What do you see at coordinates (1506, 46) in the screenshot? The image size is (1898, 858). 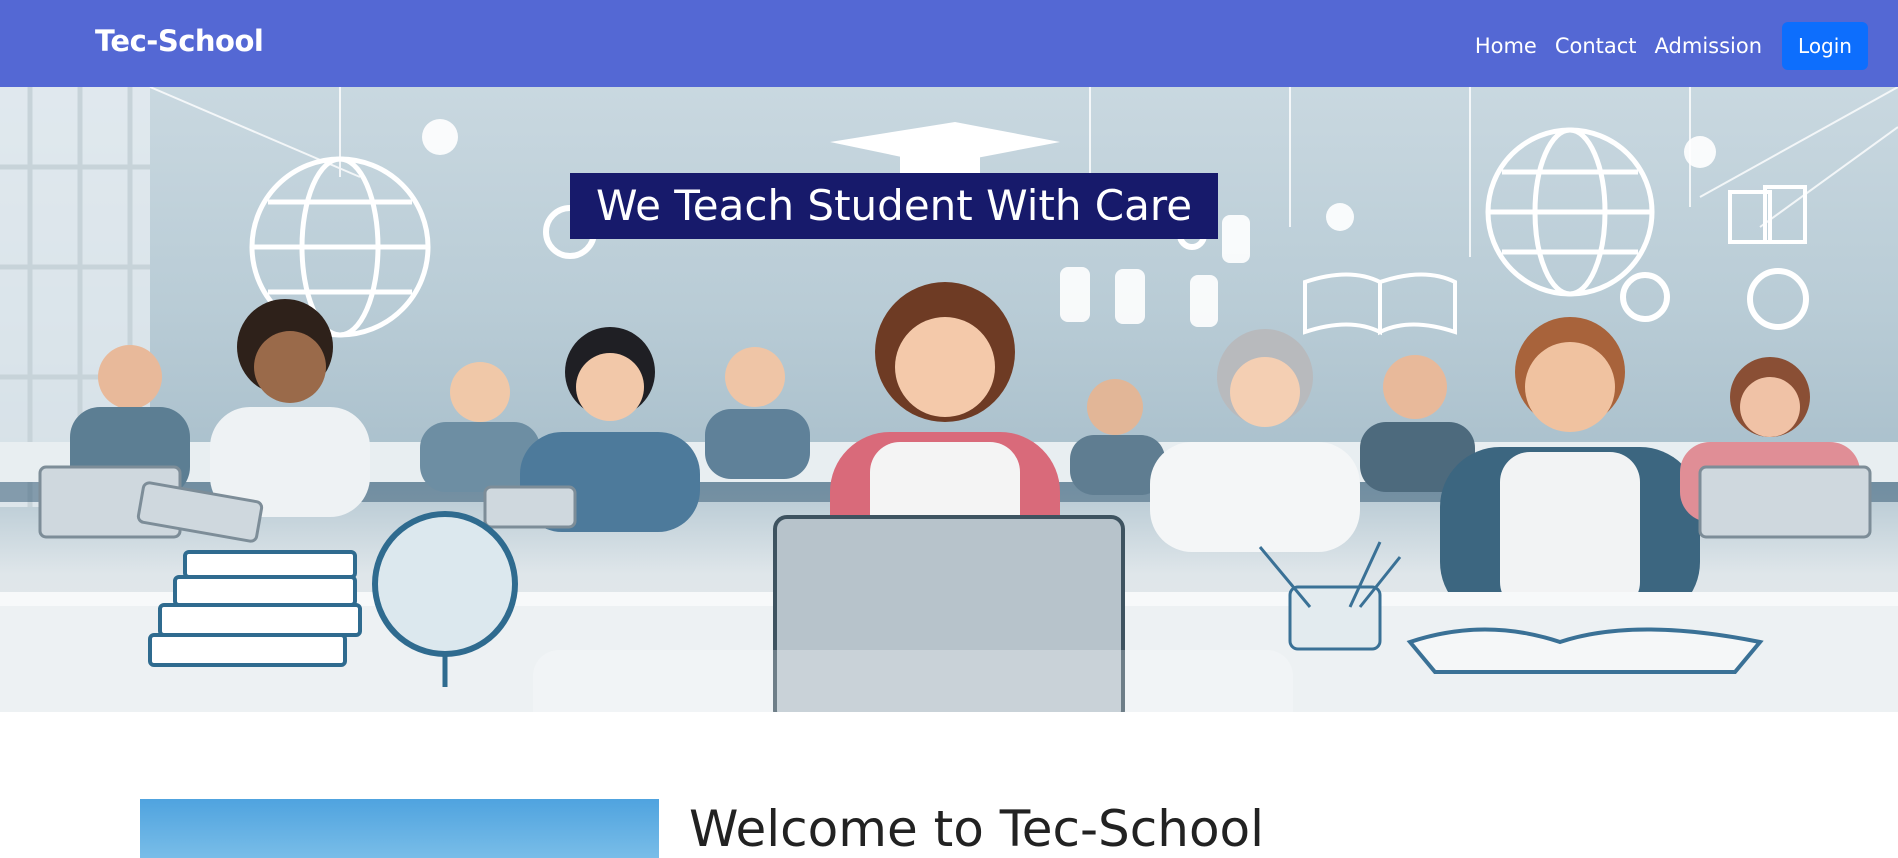 I see `nav-home-link: Home` at bounding box center [1506, 46].